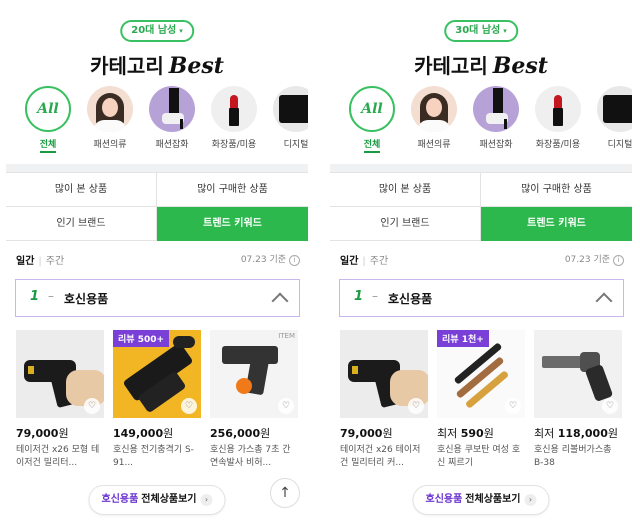 The image size is (640, 529). I want to click on reference-date: 07.23 기준 i, so click(270, 259).